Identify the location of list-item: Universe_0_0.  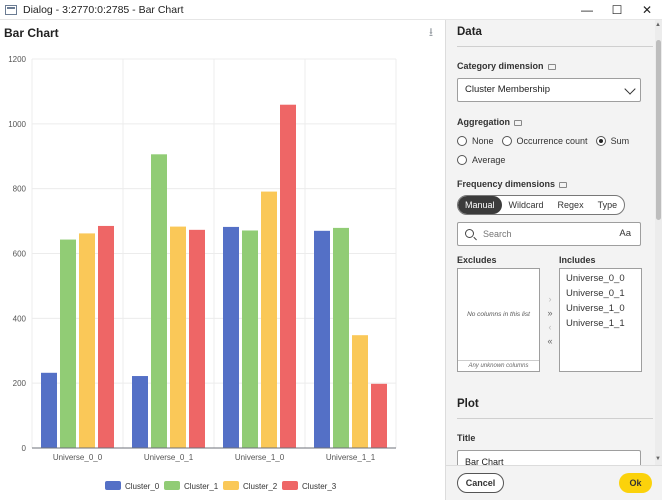
(600, 278).